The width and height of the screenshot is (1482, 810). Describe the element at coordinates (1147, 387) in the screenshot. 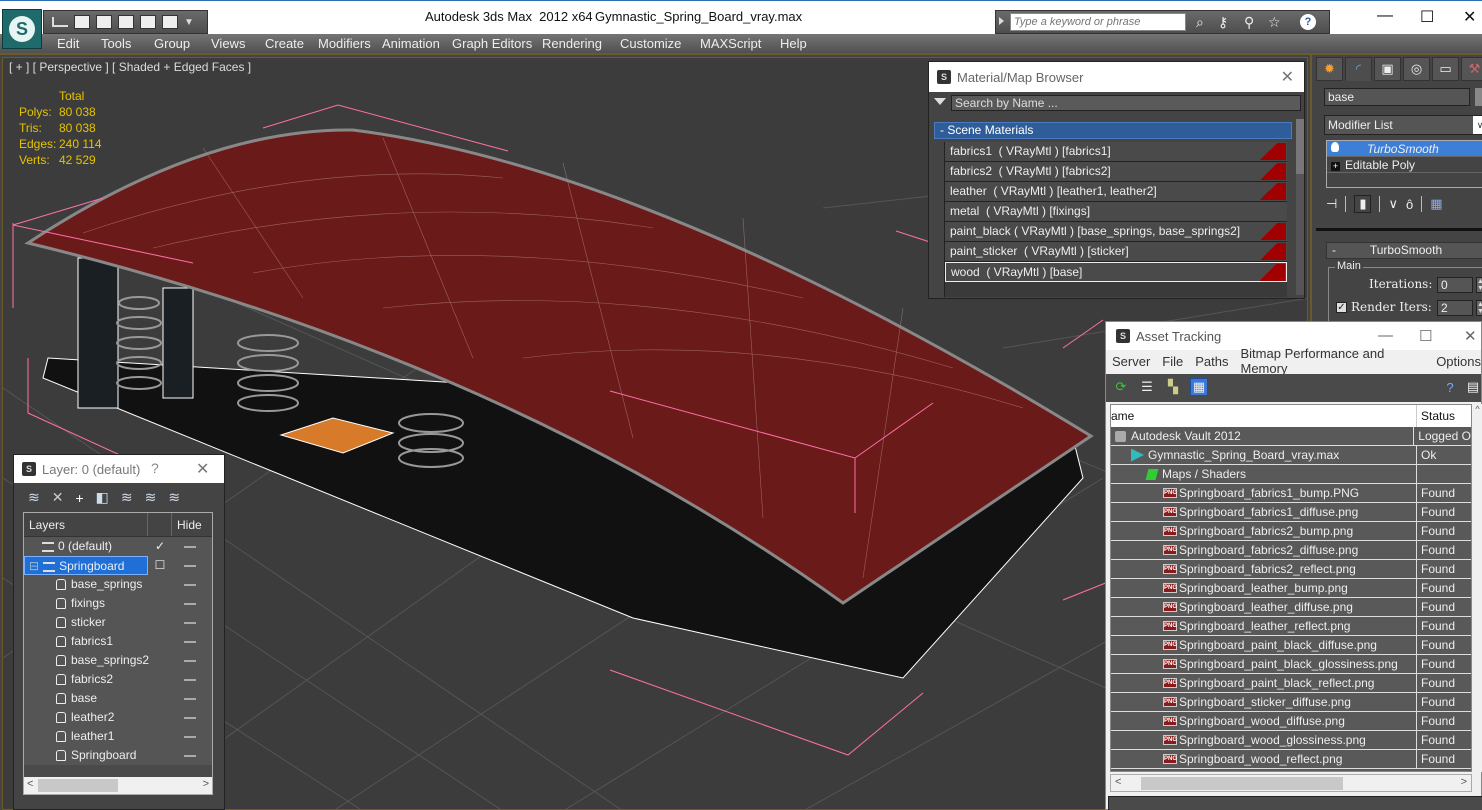

I see `list-view-icon: ☰` at that location.